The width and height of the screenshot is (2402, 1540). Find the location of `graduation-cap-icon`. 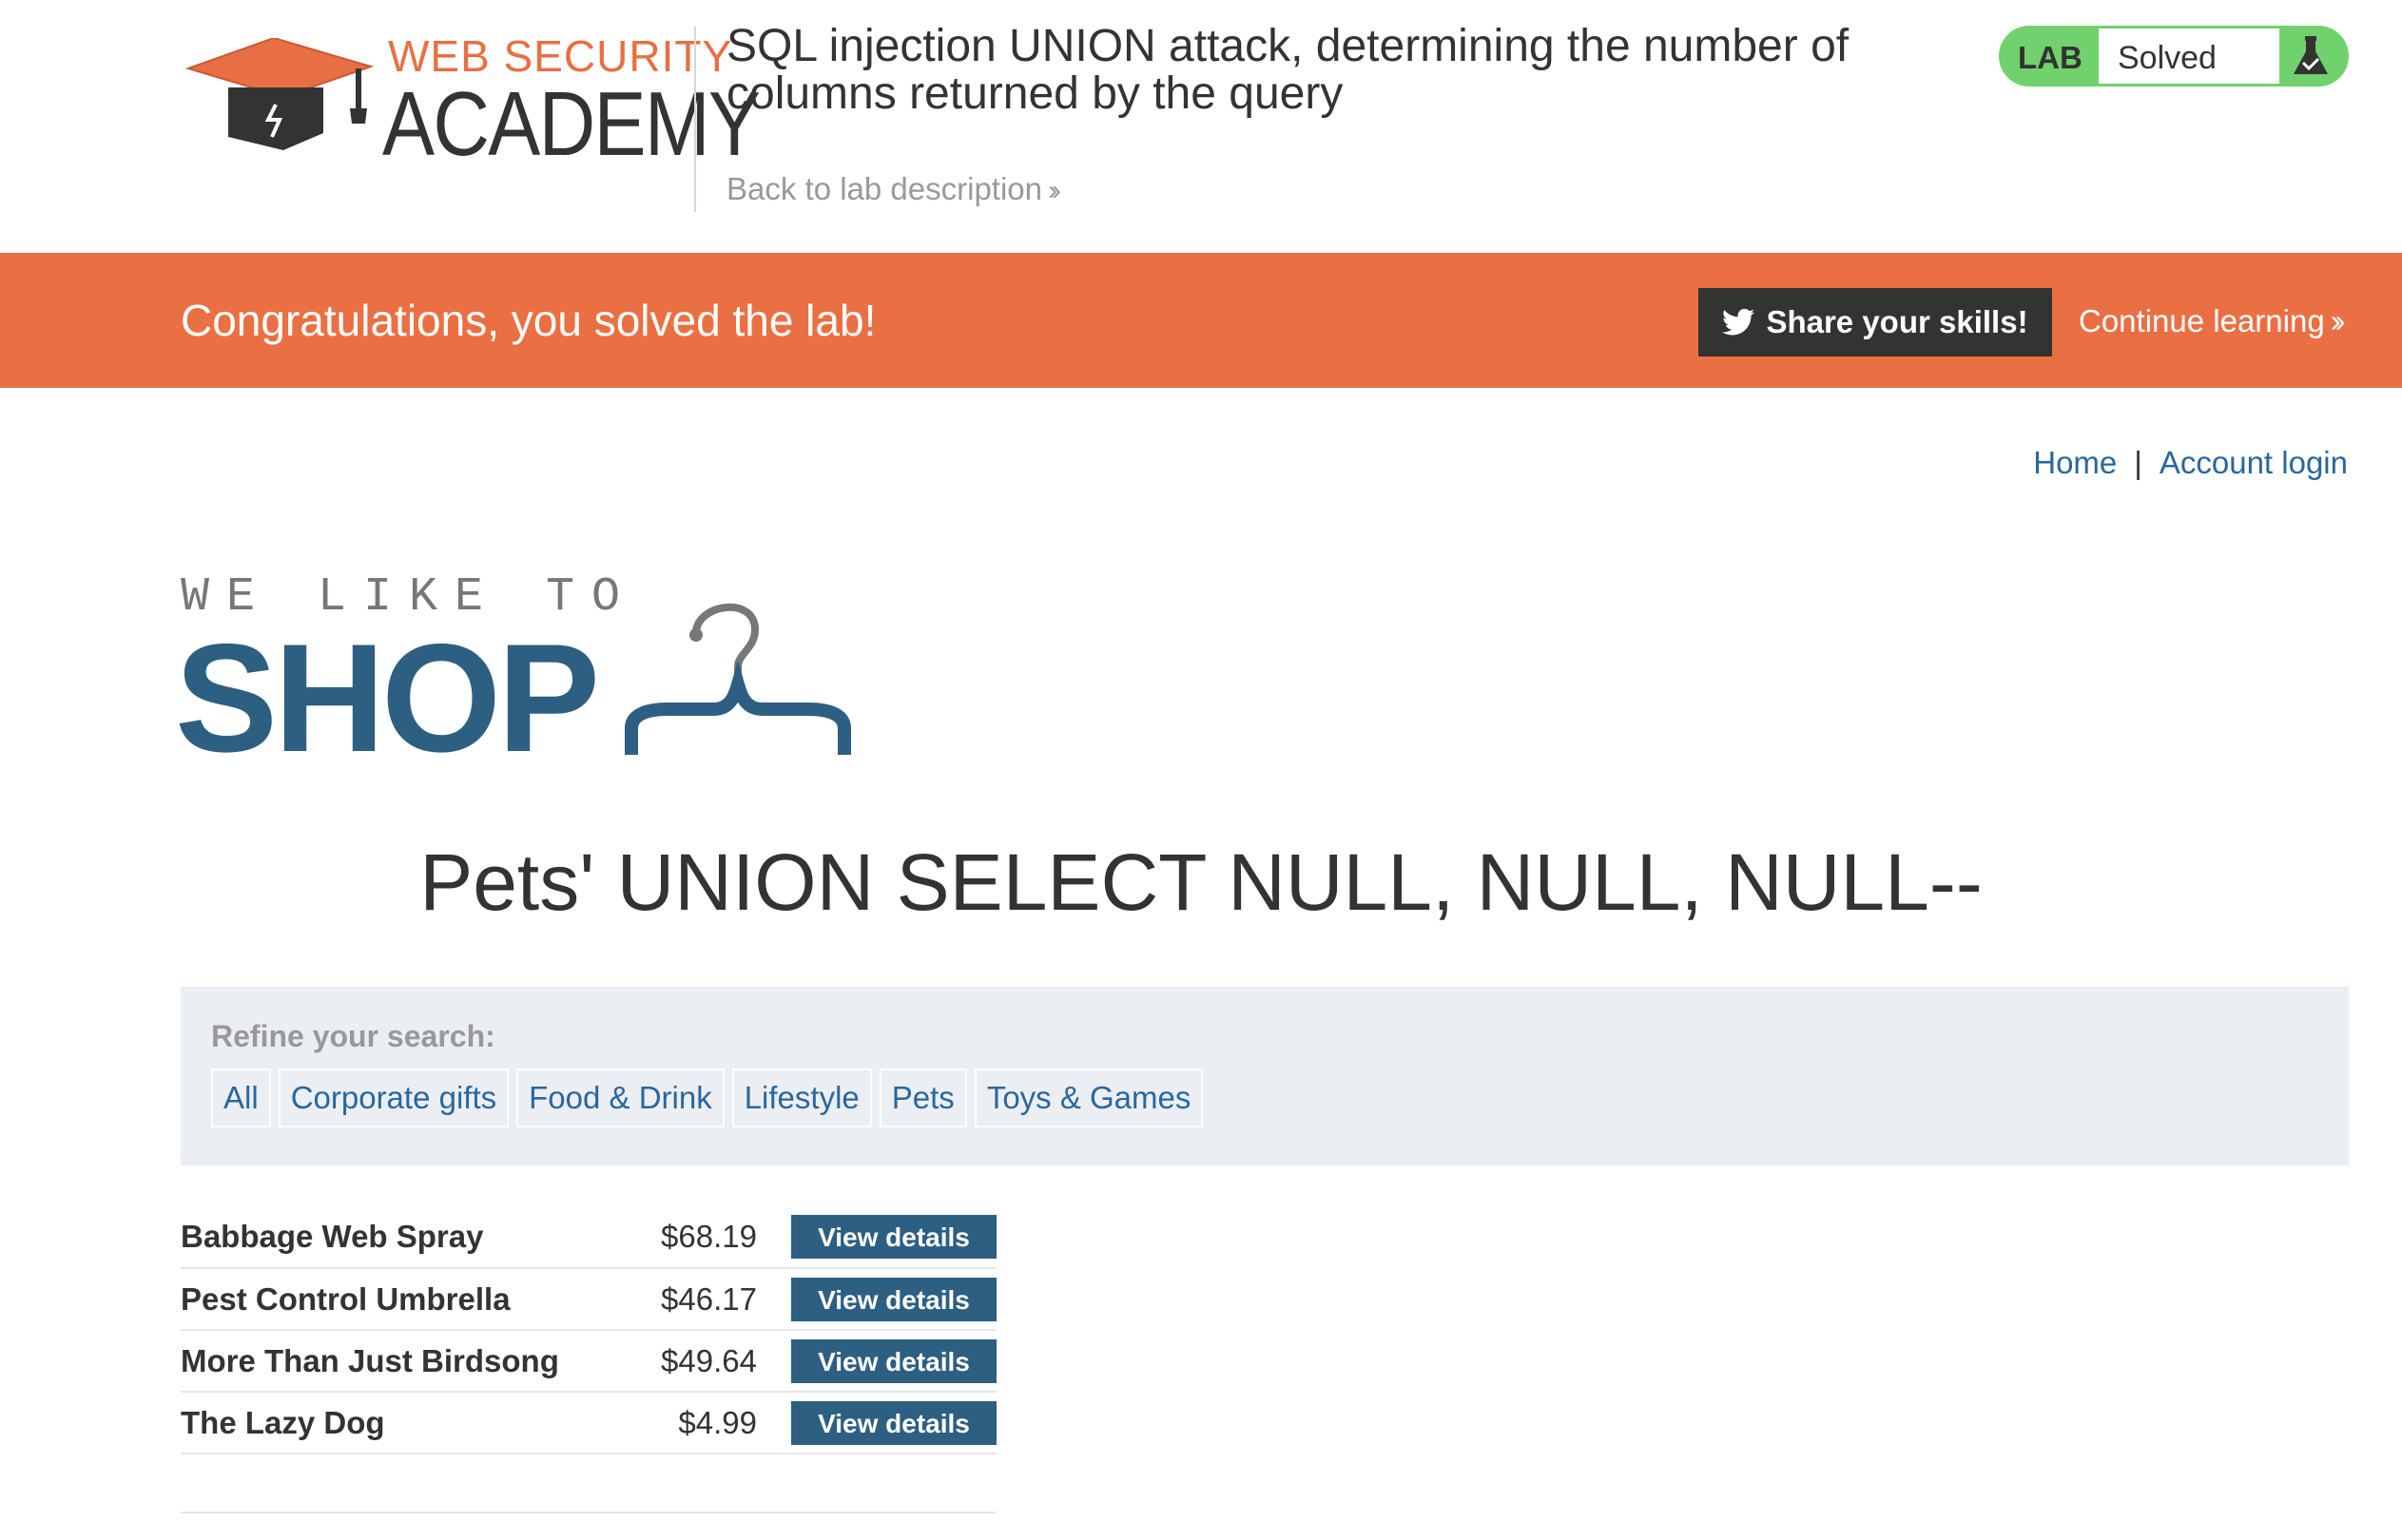

graduation-cap-icon is located at coordinates (279, 94).